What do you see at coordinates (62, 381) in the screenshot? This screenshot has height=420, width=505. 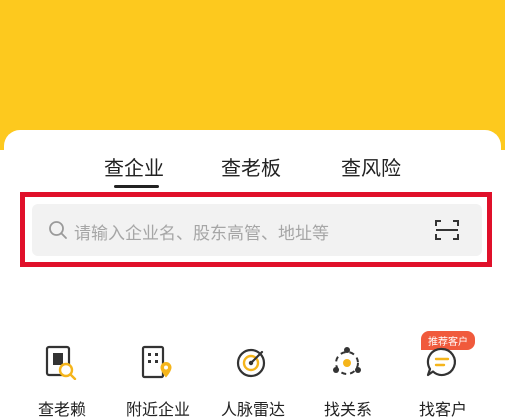 I see `shortcut-debtor: 查老赖` at bounding box center [62, 381].